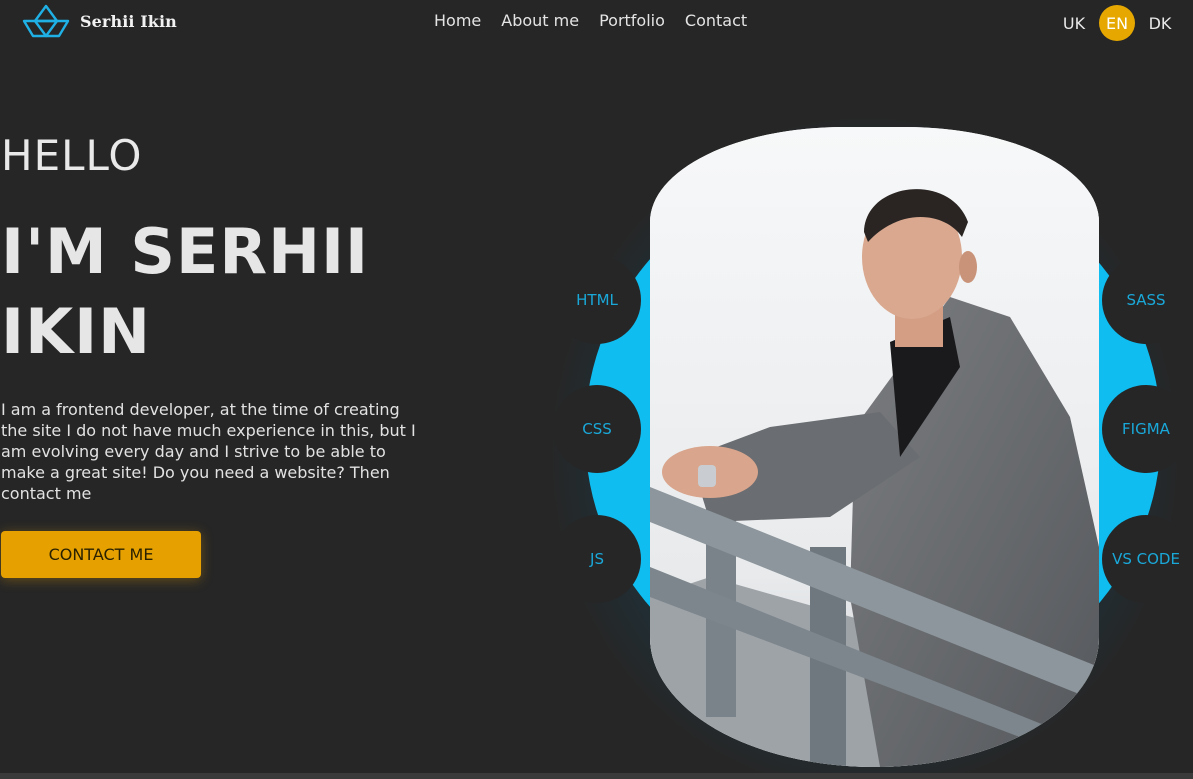  I want to click on paper-boat-icon, so click(46, 21).